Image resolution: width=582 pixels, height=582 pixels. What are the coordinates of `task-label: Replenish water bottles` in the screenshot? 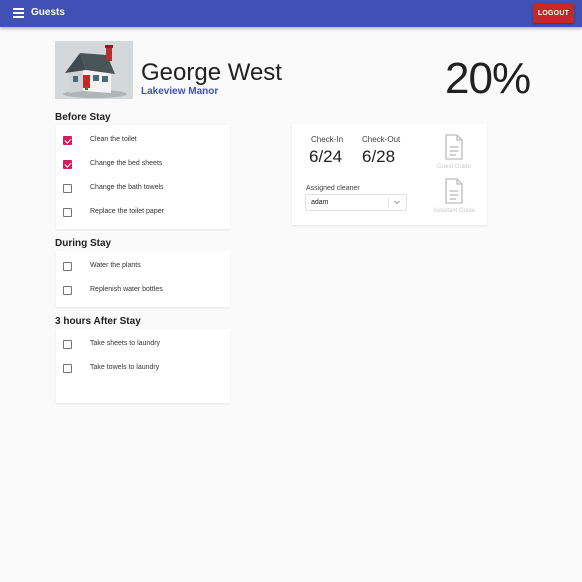 It's located at (126, 289).